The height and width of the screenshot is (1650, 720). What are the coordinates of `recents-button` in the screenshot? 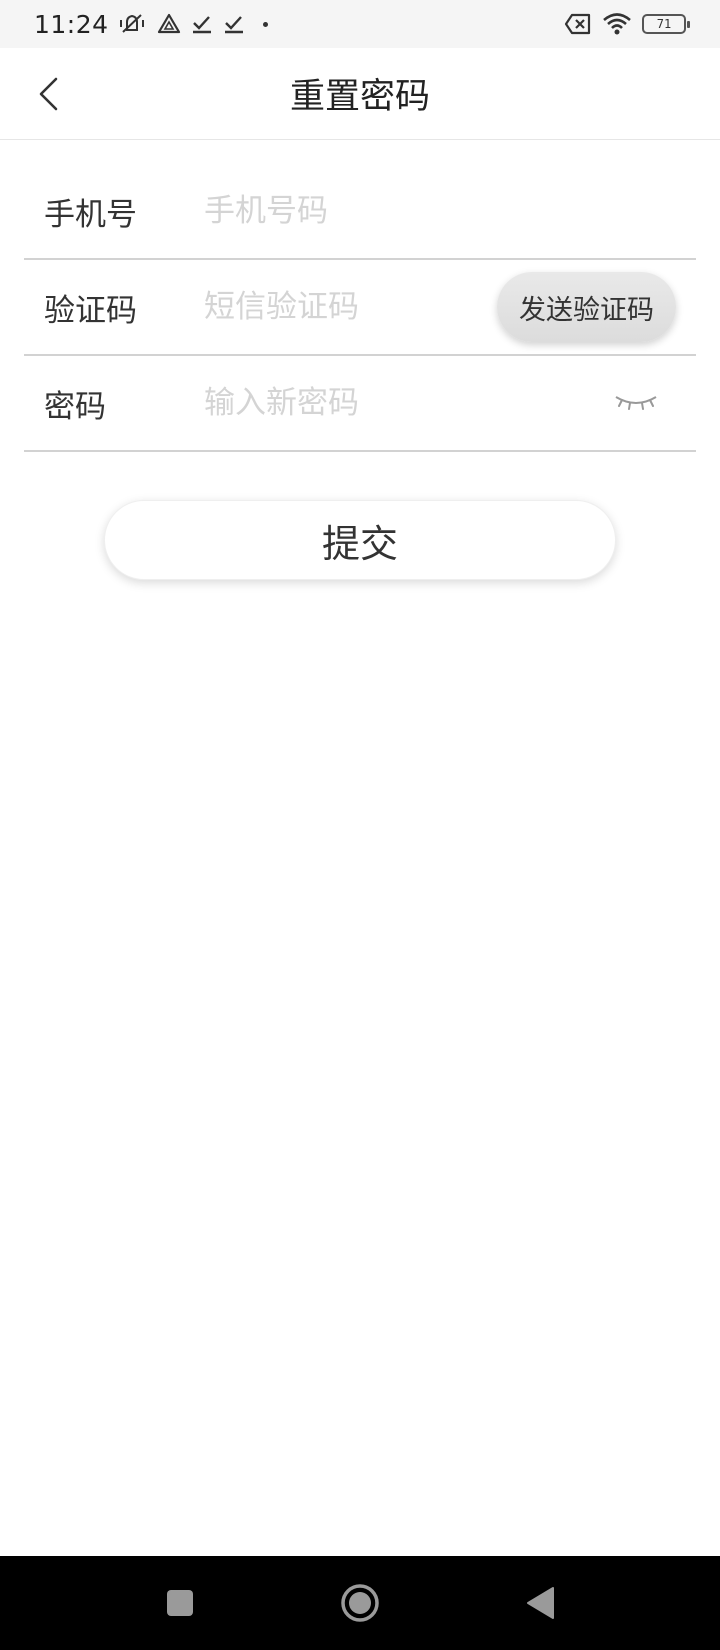 It's located at (180, 1603).